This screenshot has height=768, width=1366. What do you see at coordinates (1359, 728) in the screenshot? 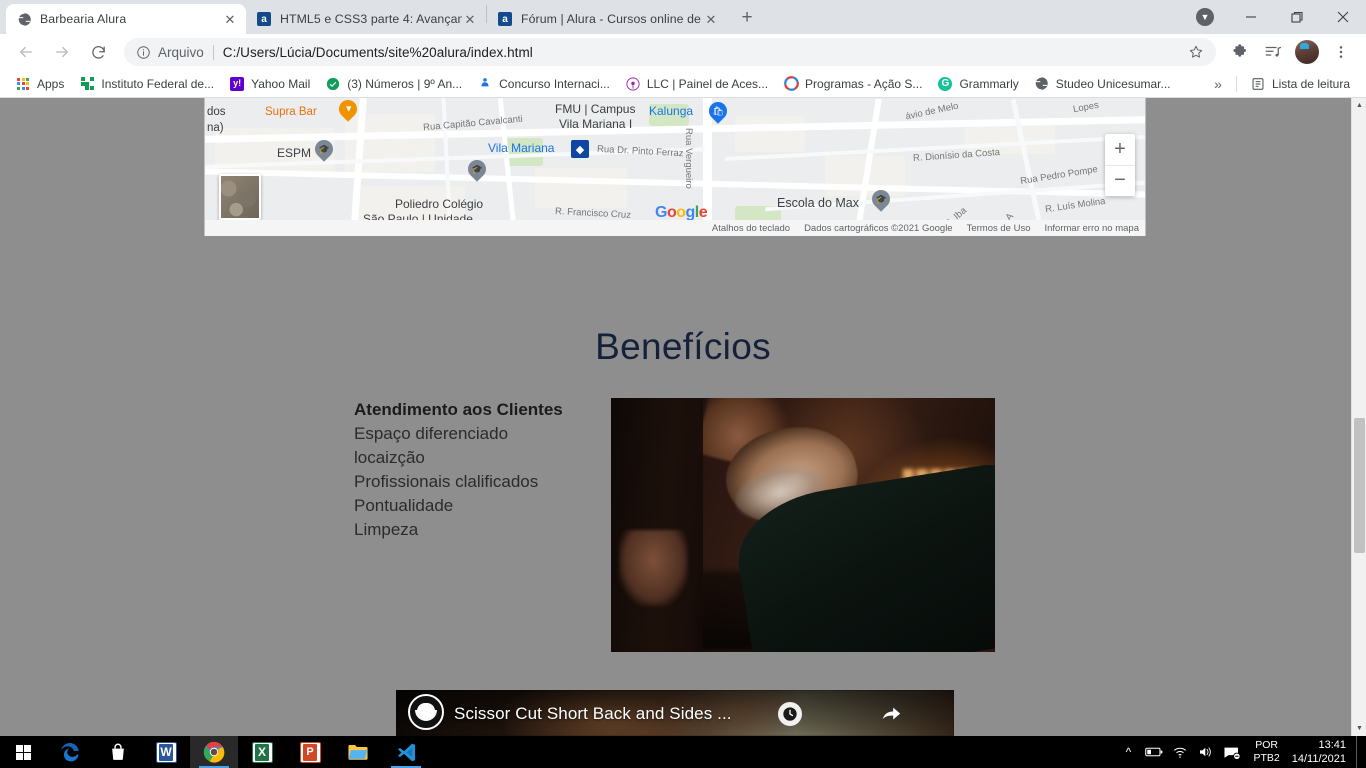
I see `scroll-down-arrow-icon: ▼` at bounding box center [1359, 728].